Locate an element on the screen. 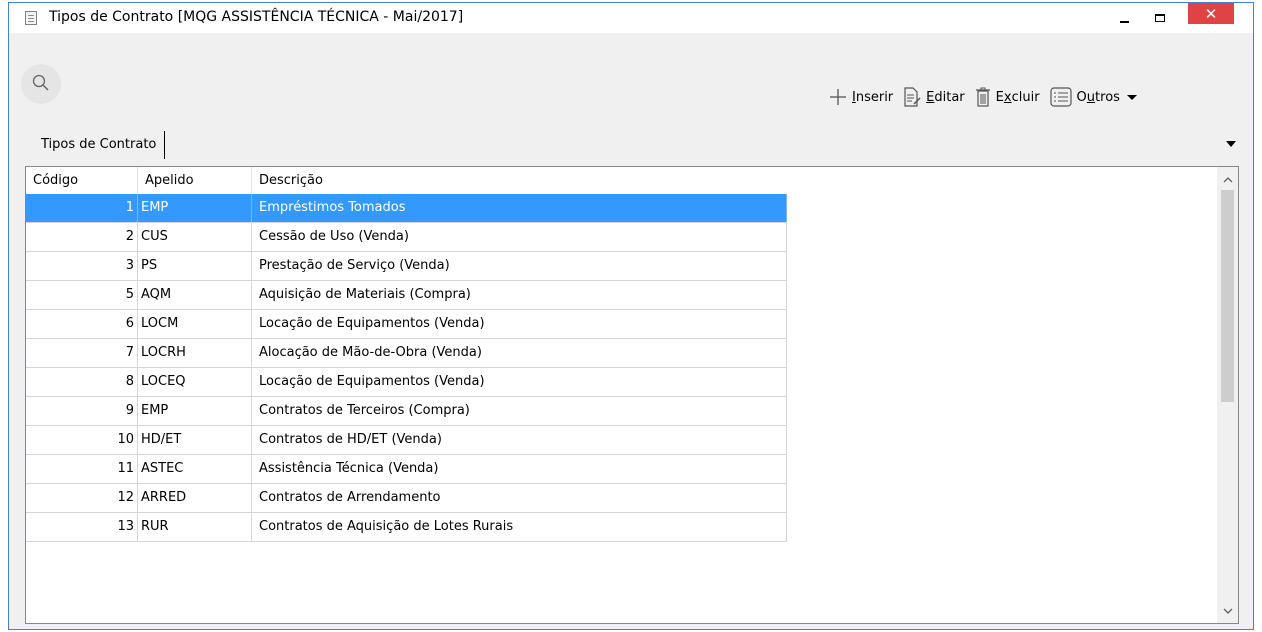 The width and height of the screenshot is (1262, 632). delete-label-rest: cluir is located at coordinates (1025, 97).